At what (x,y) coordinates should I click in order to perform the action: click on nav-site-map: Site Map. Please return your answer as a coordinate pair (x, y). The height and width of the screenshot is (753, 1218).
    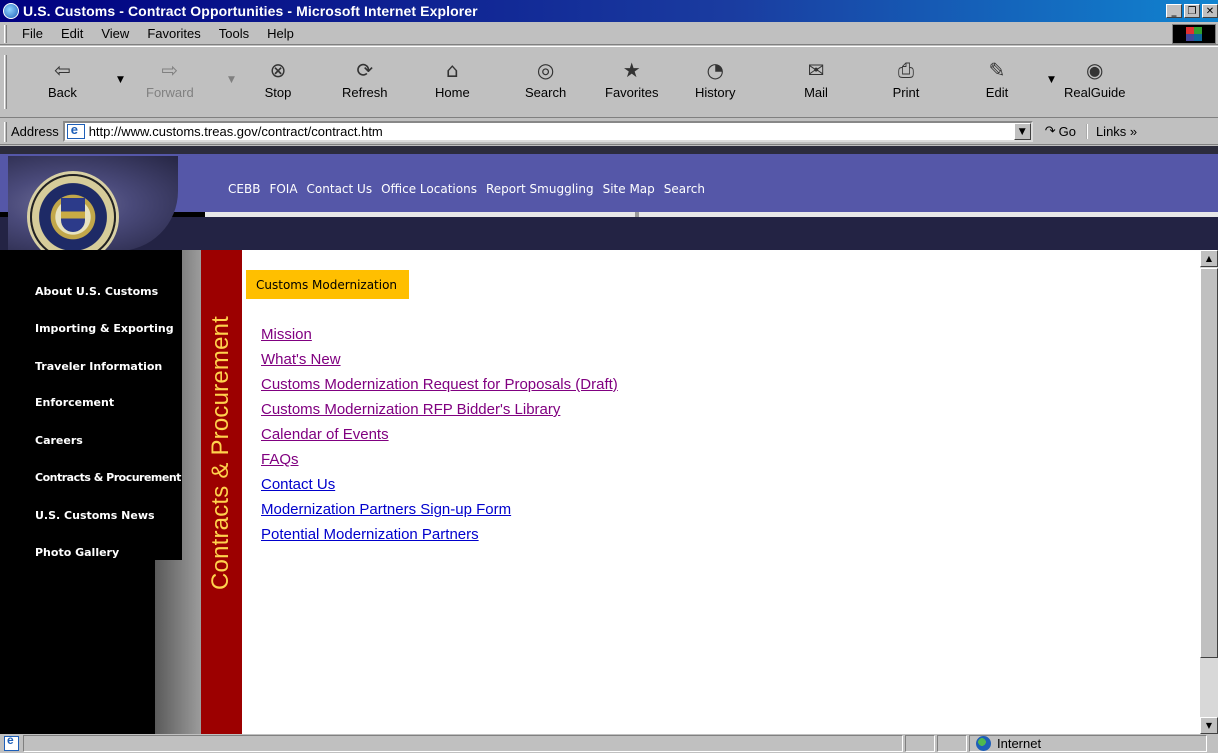
    Looking at the image, I should click on (629, 189).